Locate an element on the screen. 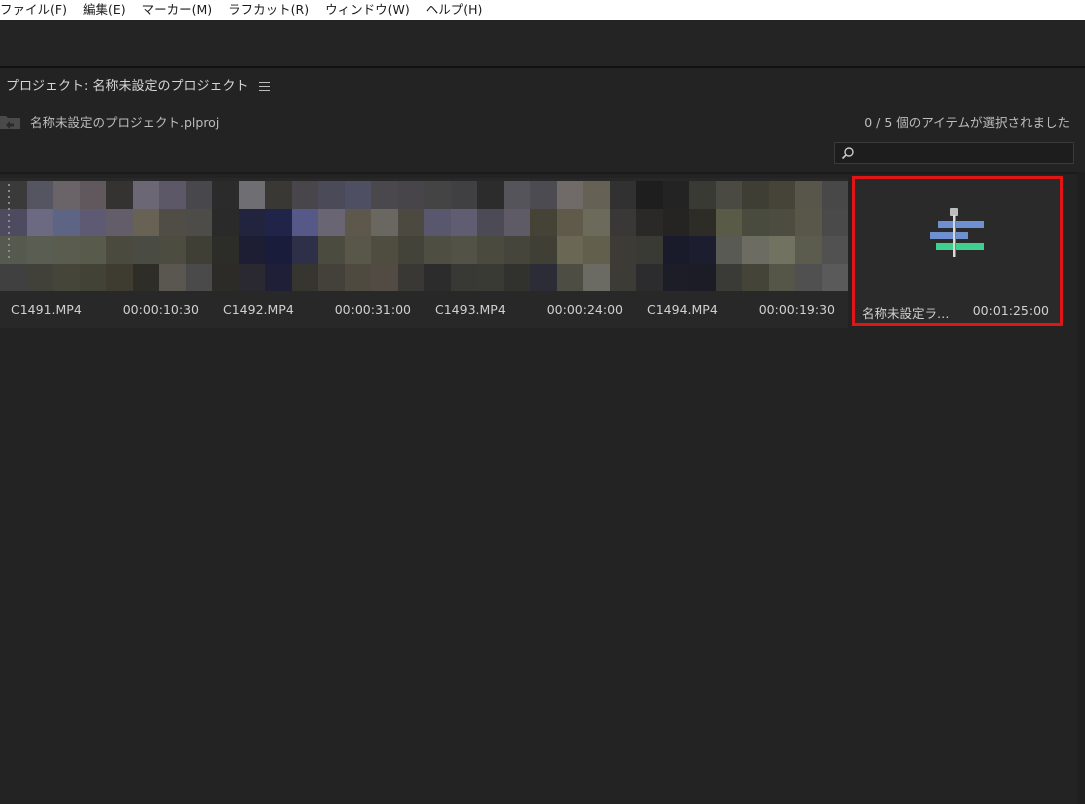 This screenshot has height=804, width=1085. drag-handle-icon is located at coordinates (9, 224).